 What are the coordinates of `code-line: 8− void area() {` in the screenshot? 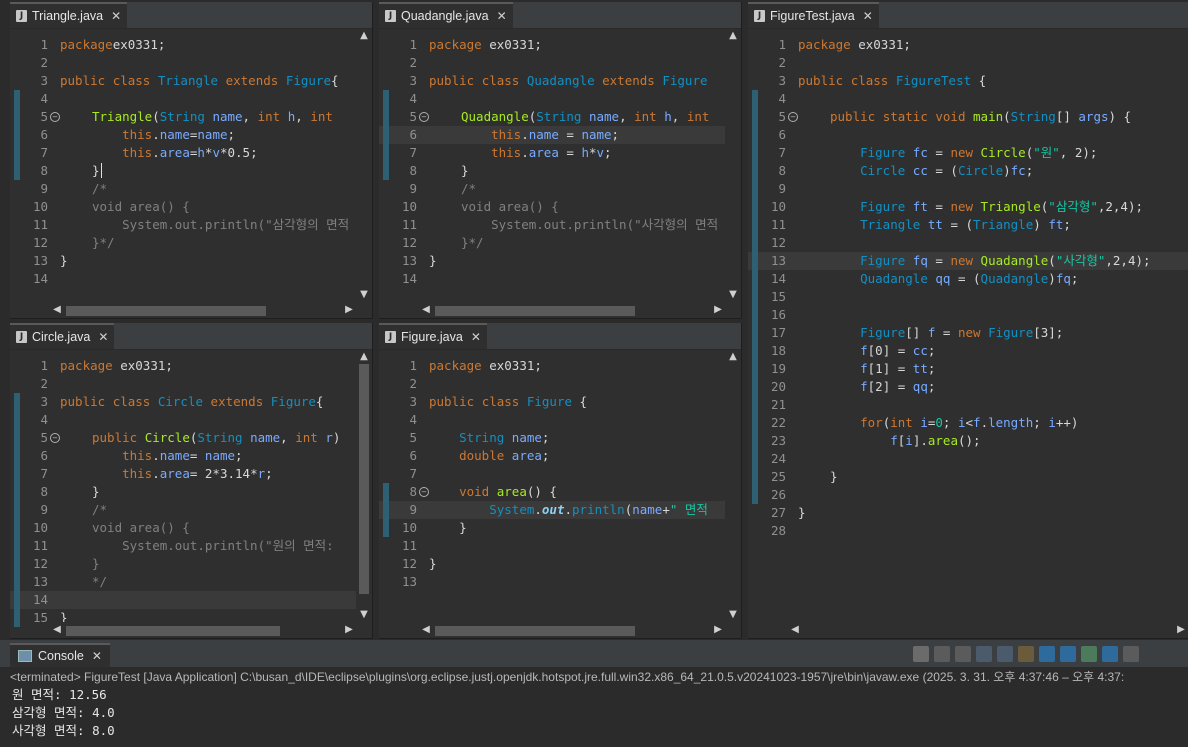 It's located at (560, 492).